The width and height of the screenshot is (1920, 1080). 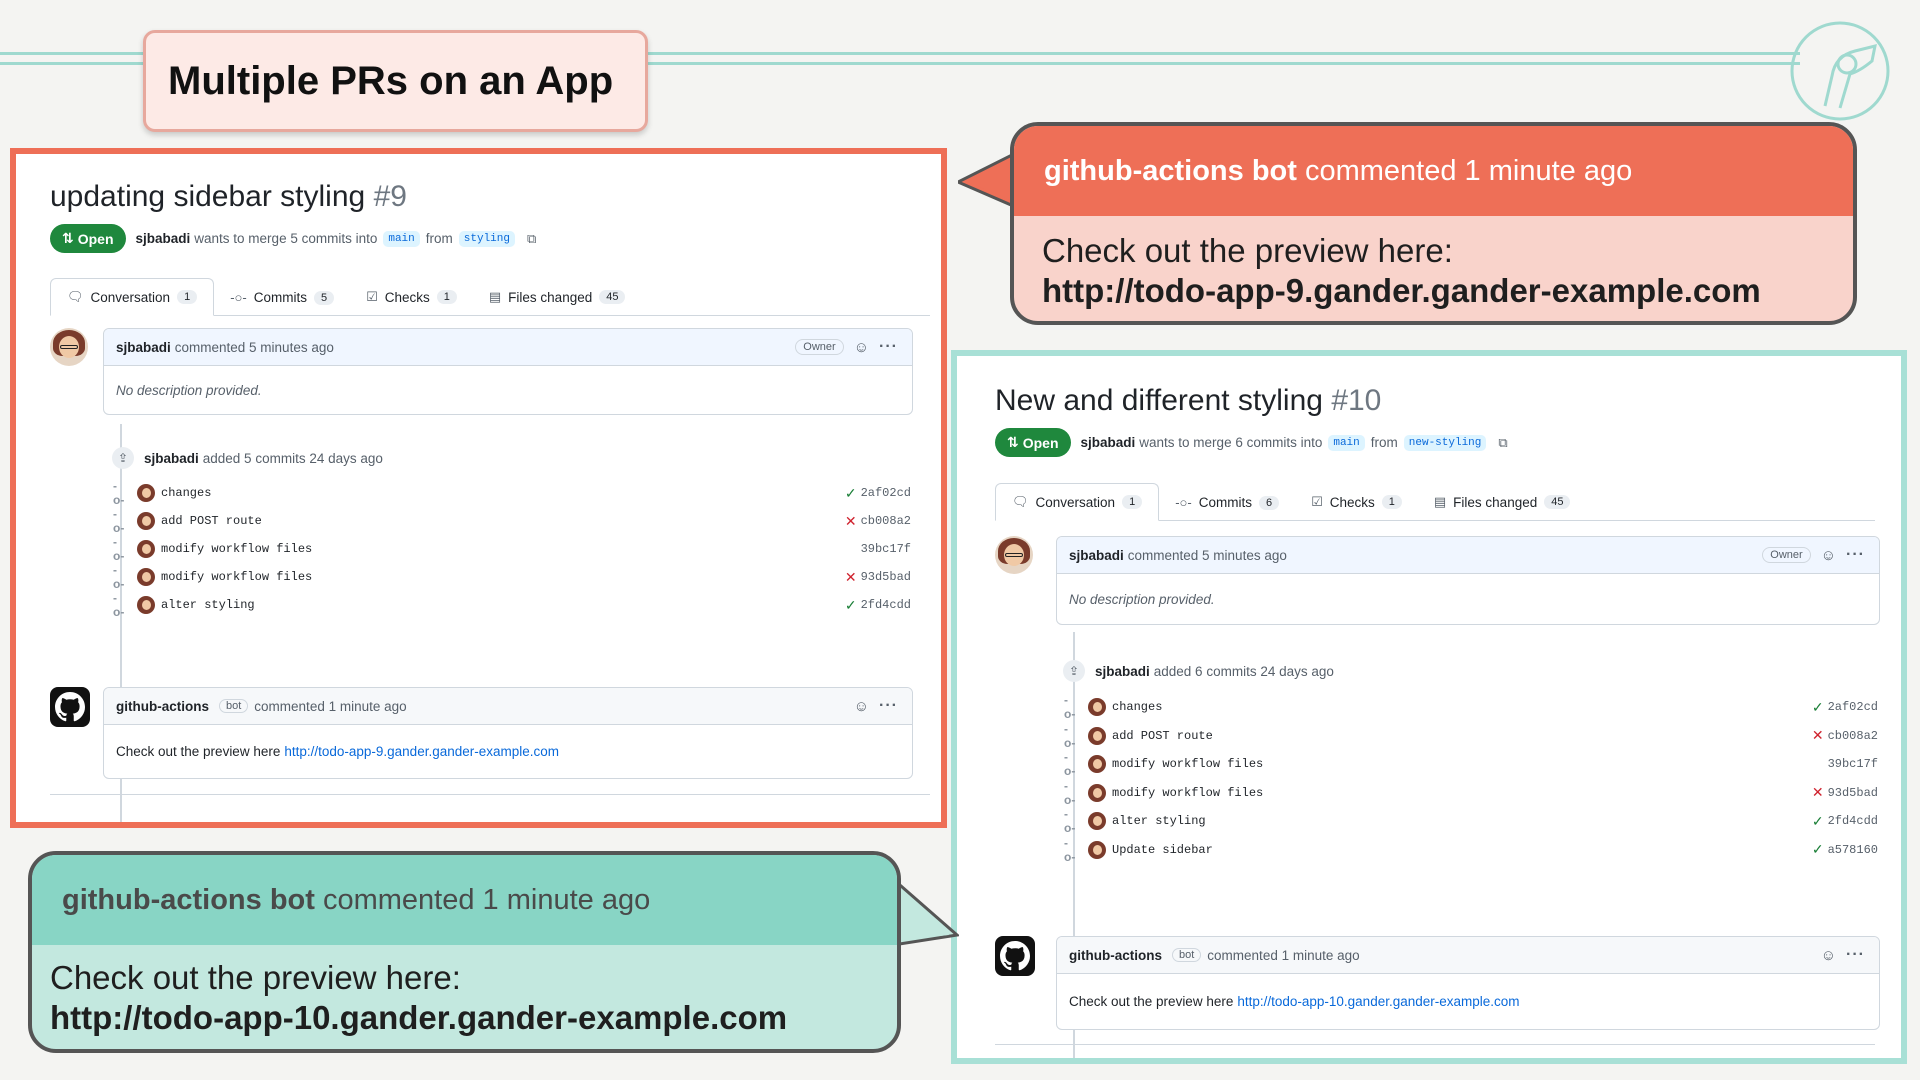 What do you see at coordinates (1445, 442) in the screenshot?
I see `head-branch: new-styling` at bounding box center [1445, 442].